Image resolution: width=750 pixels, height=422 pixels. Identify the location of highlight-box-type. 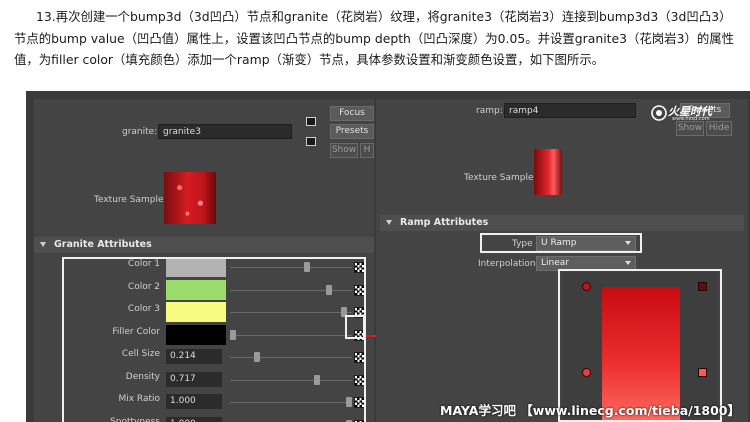
(561, 243).